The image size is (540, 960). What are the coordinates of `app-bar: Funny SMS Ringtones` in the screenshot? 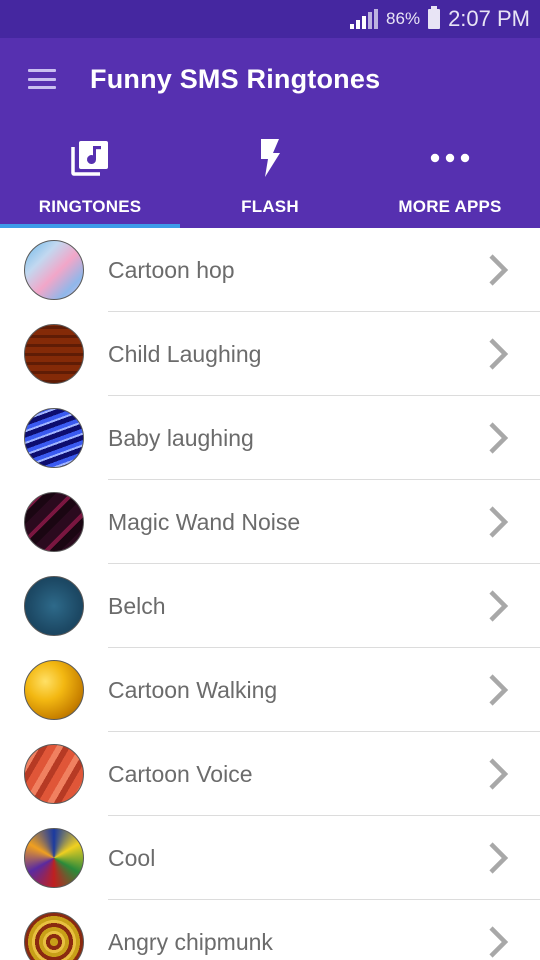 It's located at (270, 79).